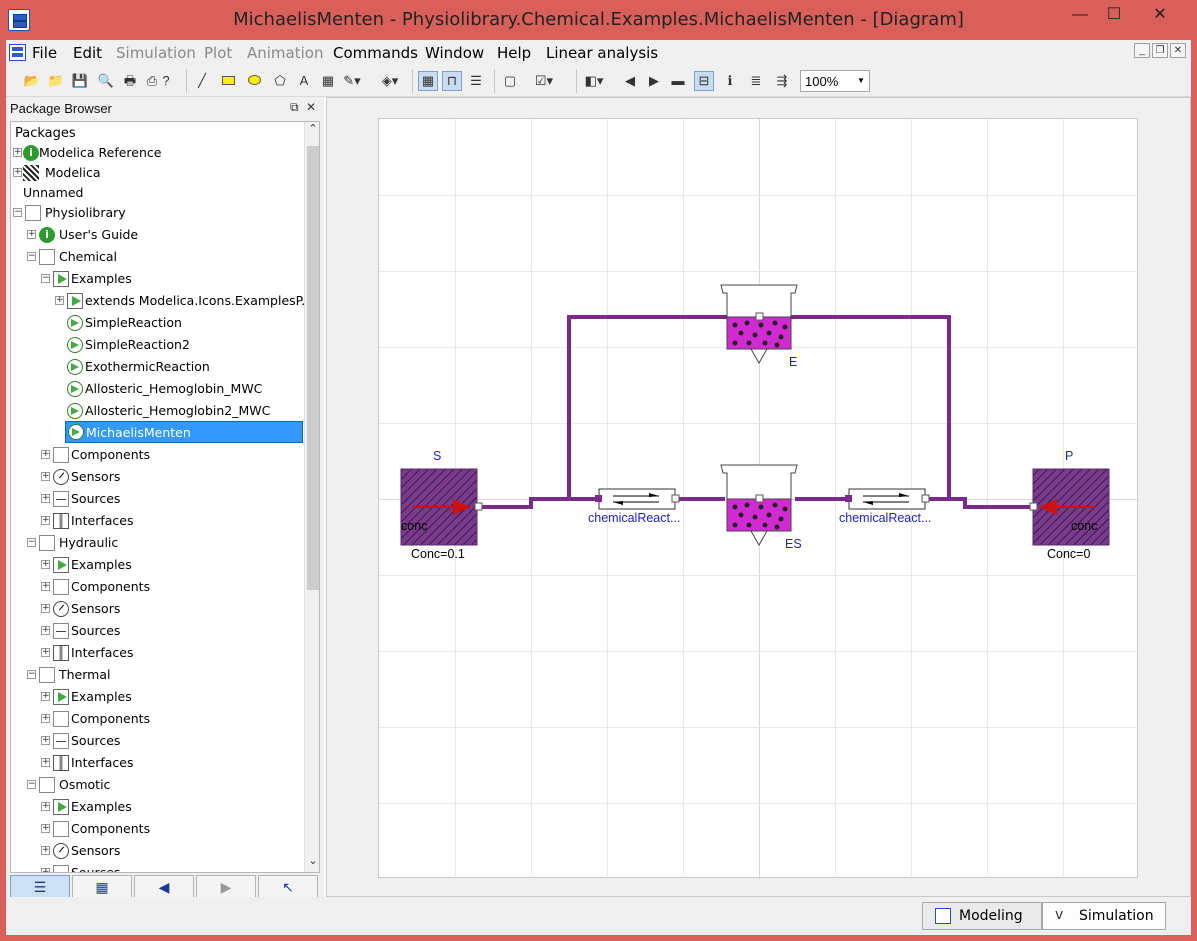 The image size is (1197, 941). Describe the element at coordinates (165, 675) in the screenshot. I see `tree-item-thermal: − Thermal` at that location.